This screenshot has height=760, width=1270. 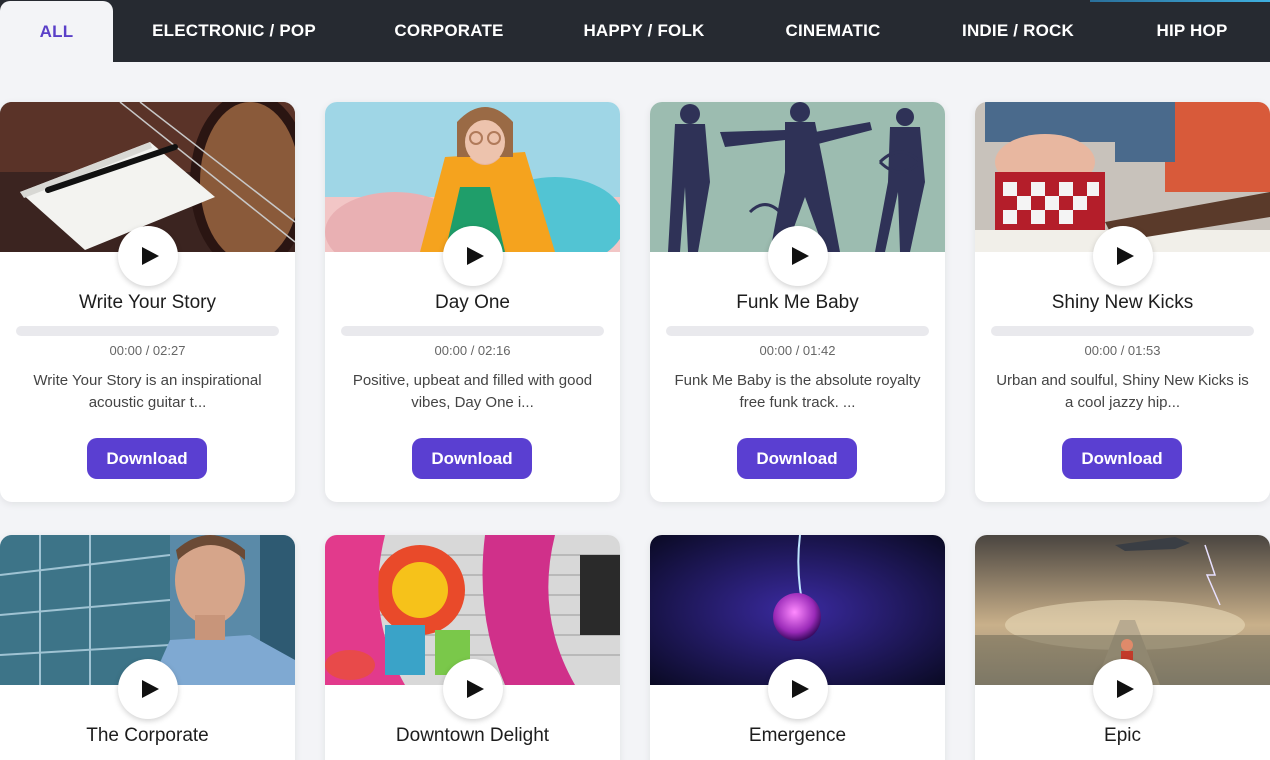 I want to click on track-title: Day One, so click(x=472, y=302).